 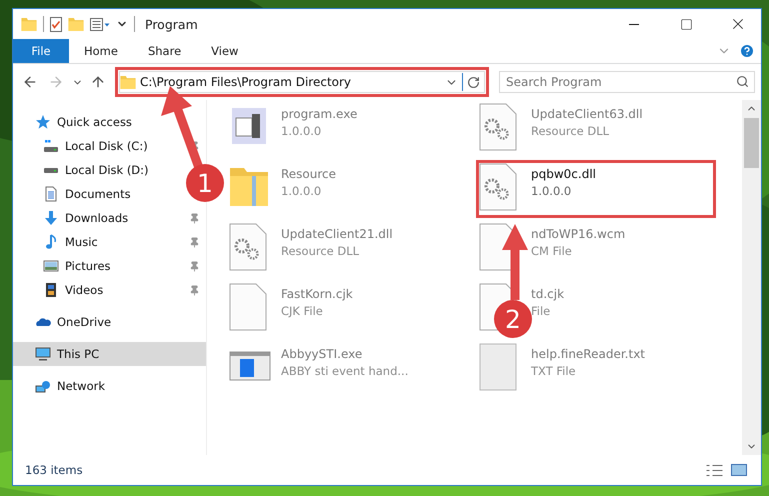 I want to click on sidebar-item: Music, so click(x=109, y=242).